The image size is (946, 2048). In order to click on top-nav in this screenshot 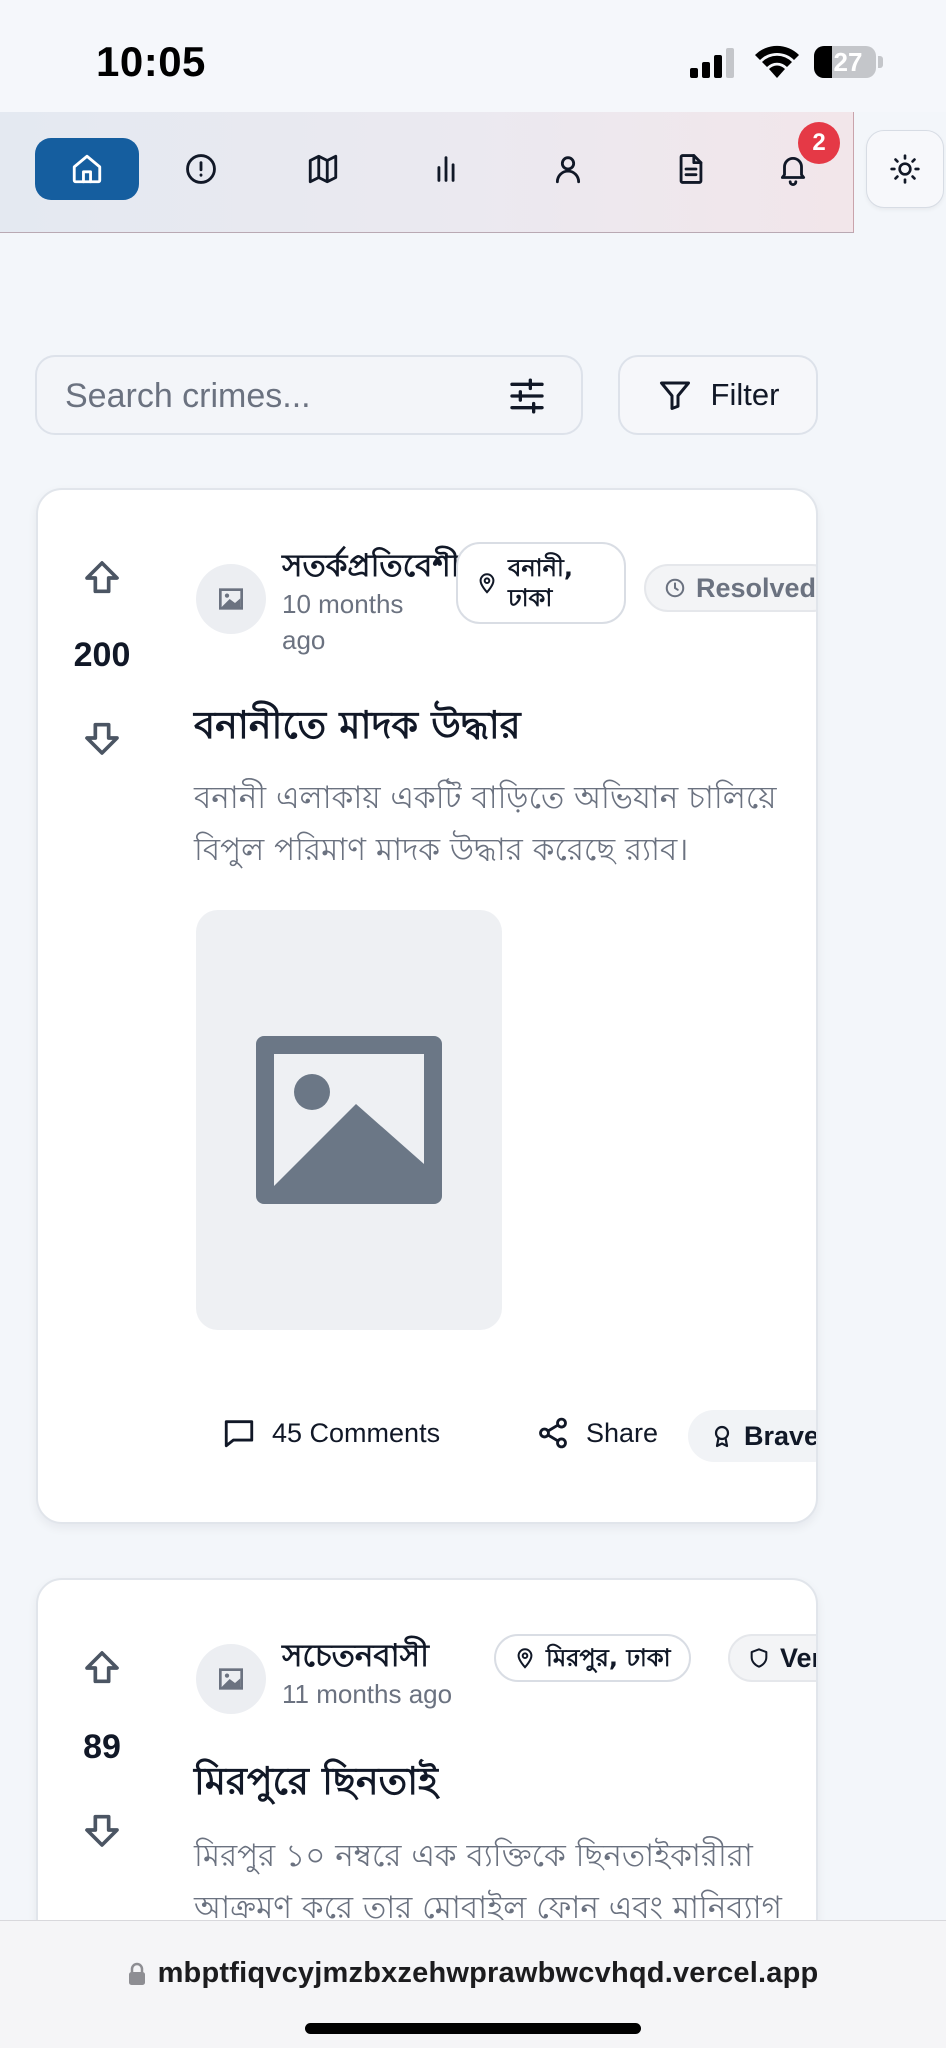, I will do `click(427, 172)`.